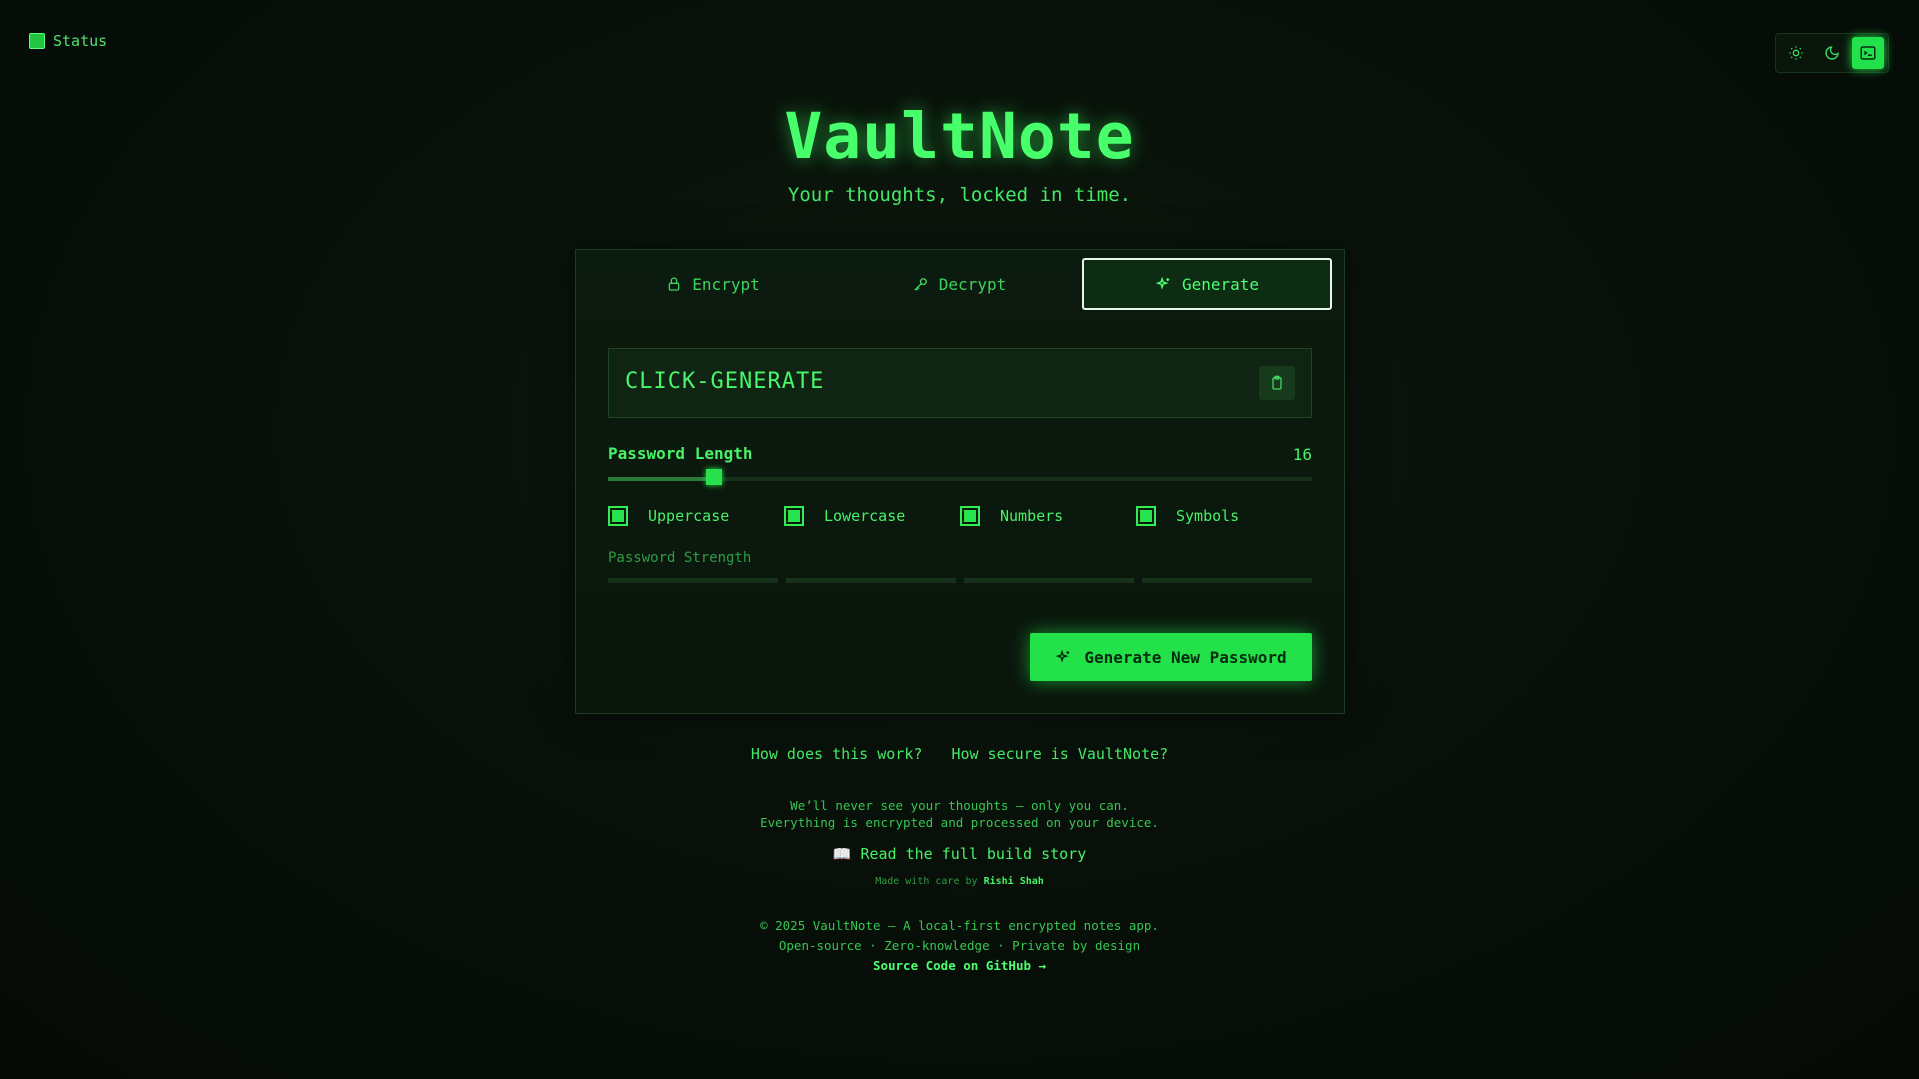 This screenshot has width=1919, height=1079. I want to click on lock-icon, so click(674, 284).